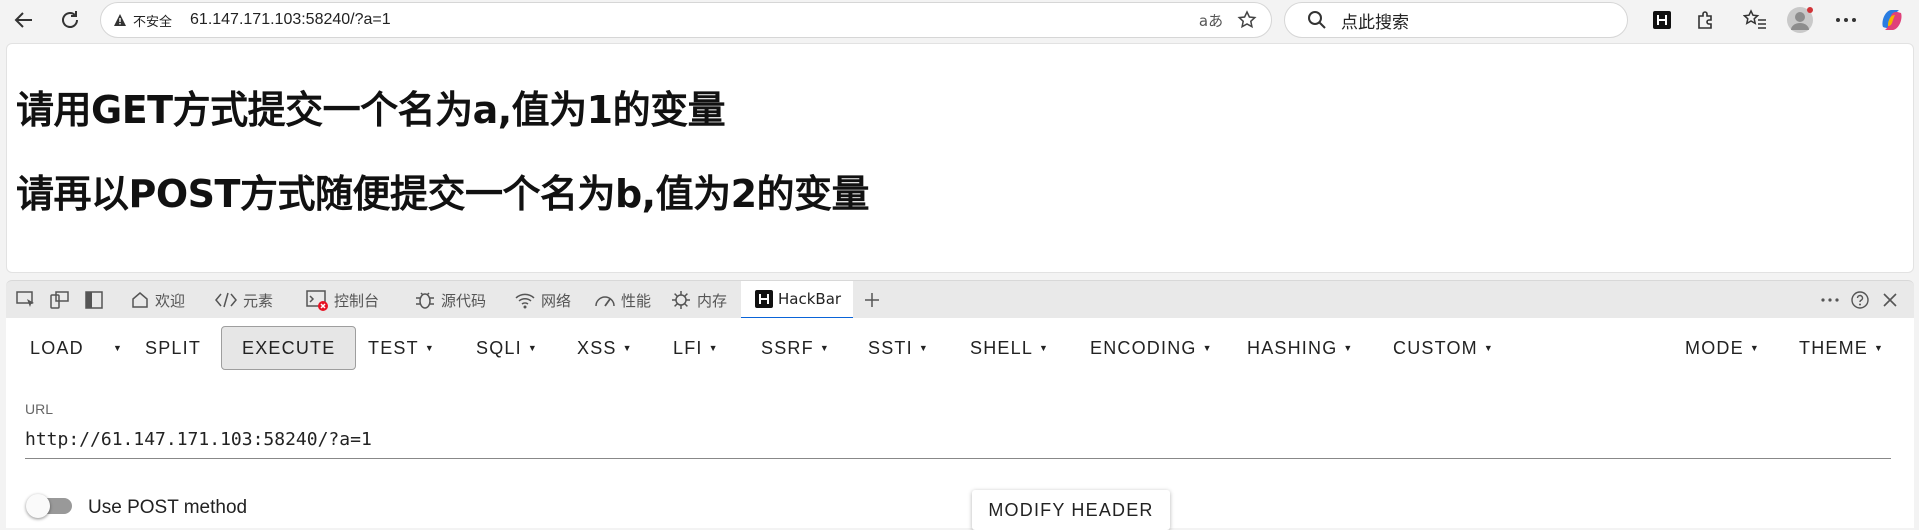  I want to click on theme-menu: THEME ▼, so click(1841, 348).